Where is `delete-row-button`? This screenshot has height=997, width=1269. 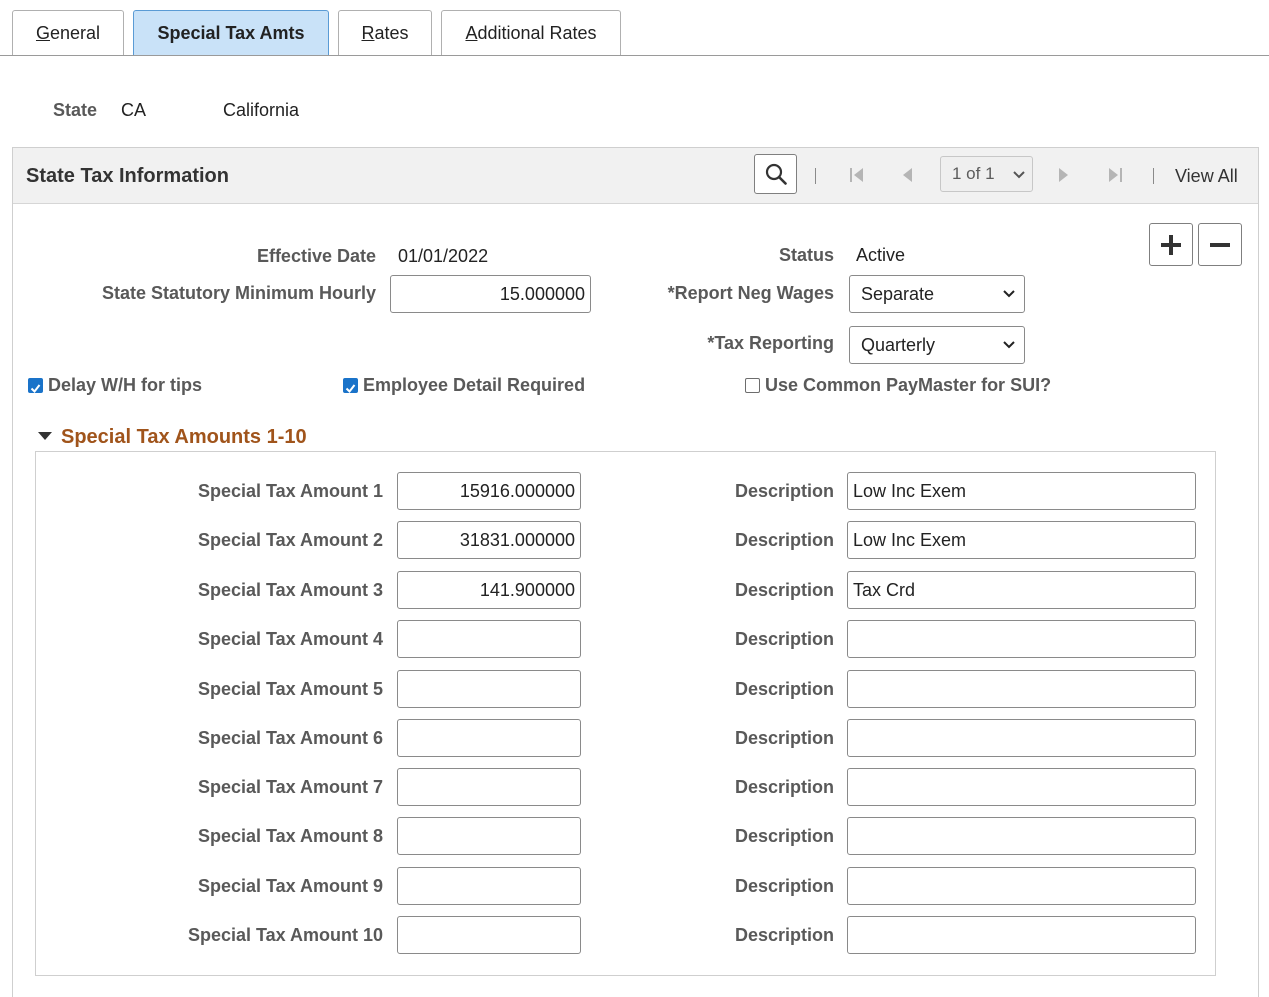 delete-row-button is located at coordinates (1220, 244).